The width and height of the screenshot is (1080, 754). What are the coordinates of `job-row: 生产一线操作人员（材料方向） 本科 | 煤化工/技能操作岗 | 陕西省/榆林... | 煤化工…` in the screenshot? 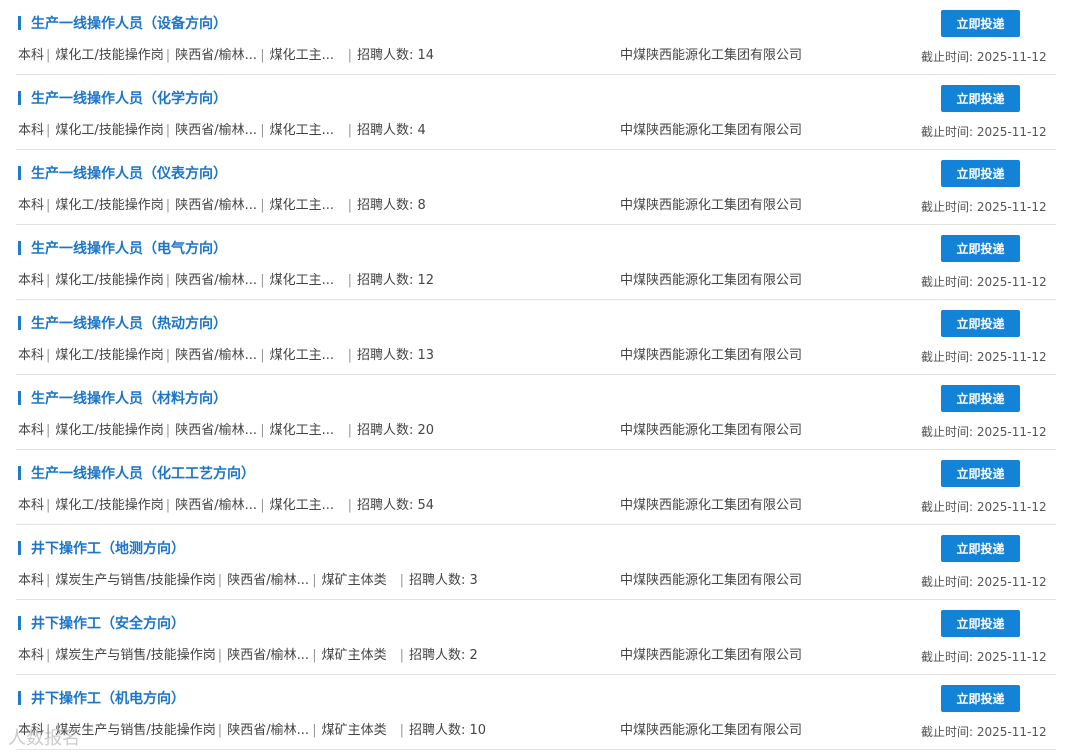 It's located at (540, 412).